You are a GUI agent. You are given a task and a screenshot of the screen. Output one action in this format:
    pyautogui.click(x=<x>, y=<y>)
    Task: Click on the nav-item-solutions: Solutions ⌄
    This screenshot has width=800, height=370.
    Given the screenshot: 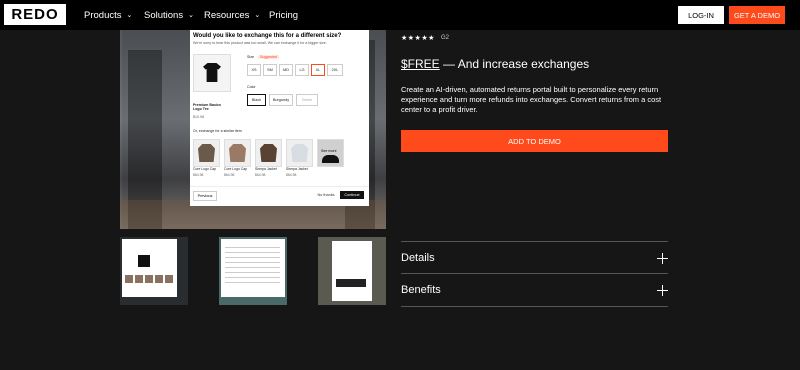 What is the action you would take?
    pyautogui.click(x=169, y=15)
    